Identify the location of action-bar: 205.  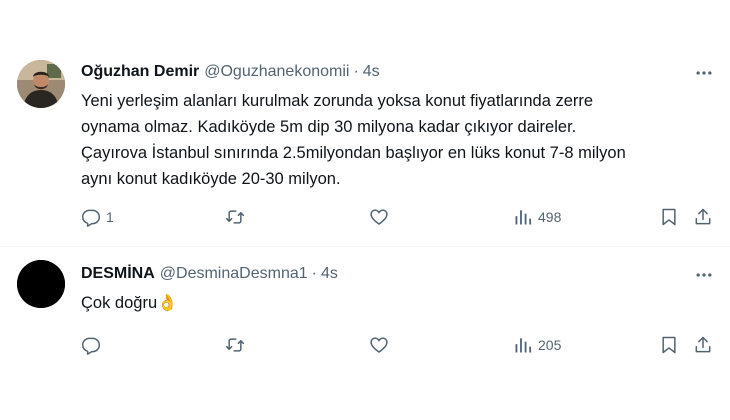
(398, 345).